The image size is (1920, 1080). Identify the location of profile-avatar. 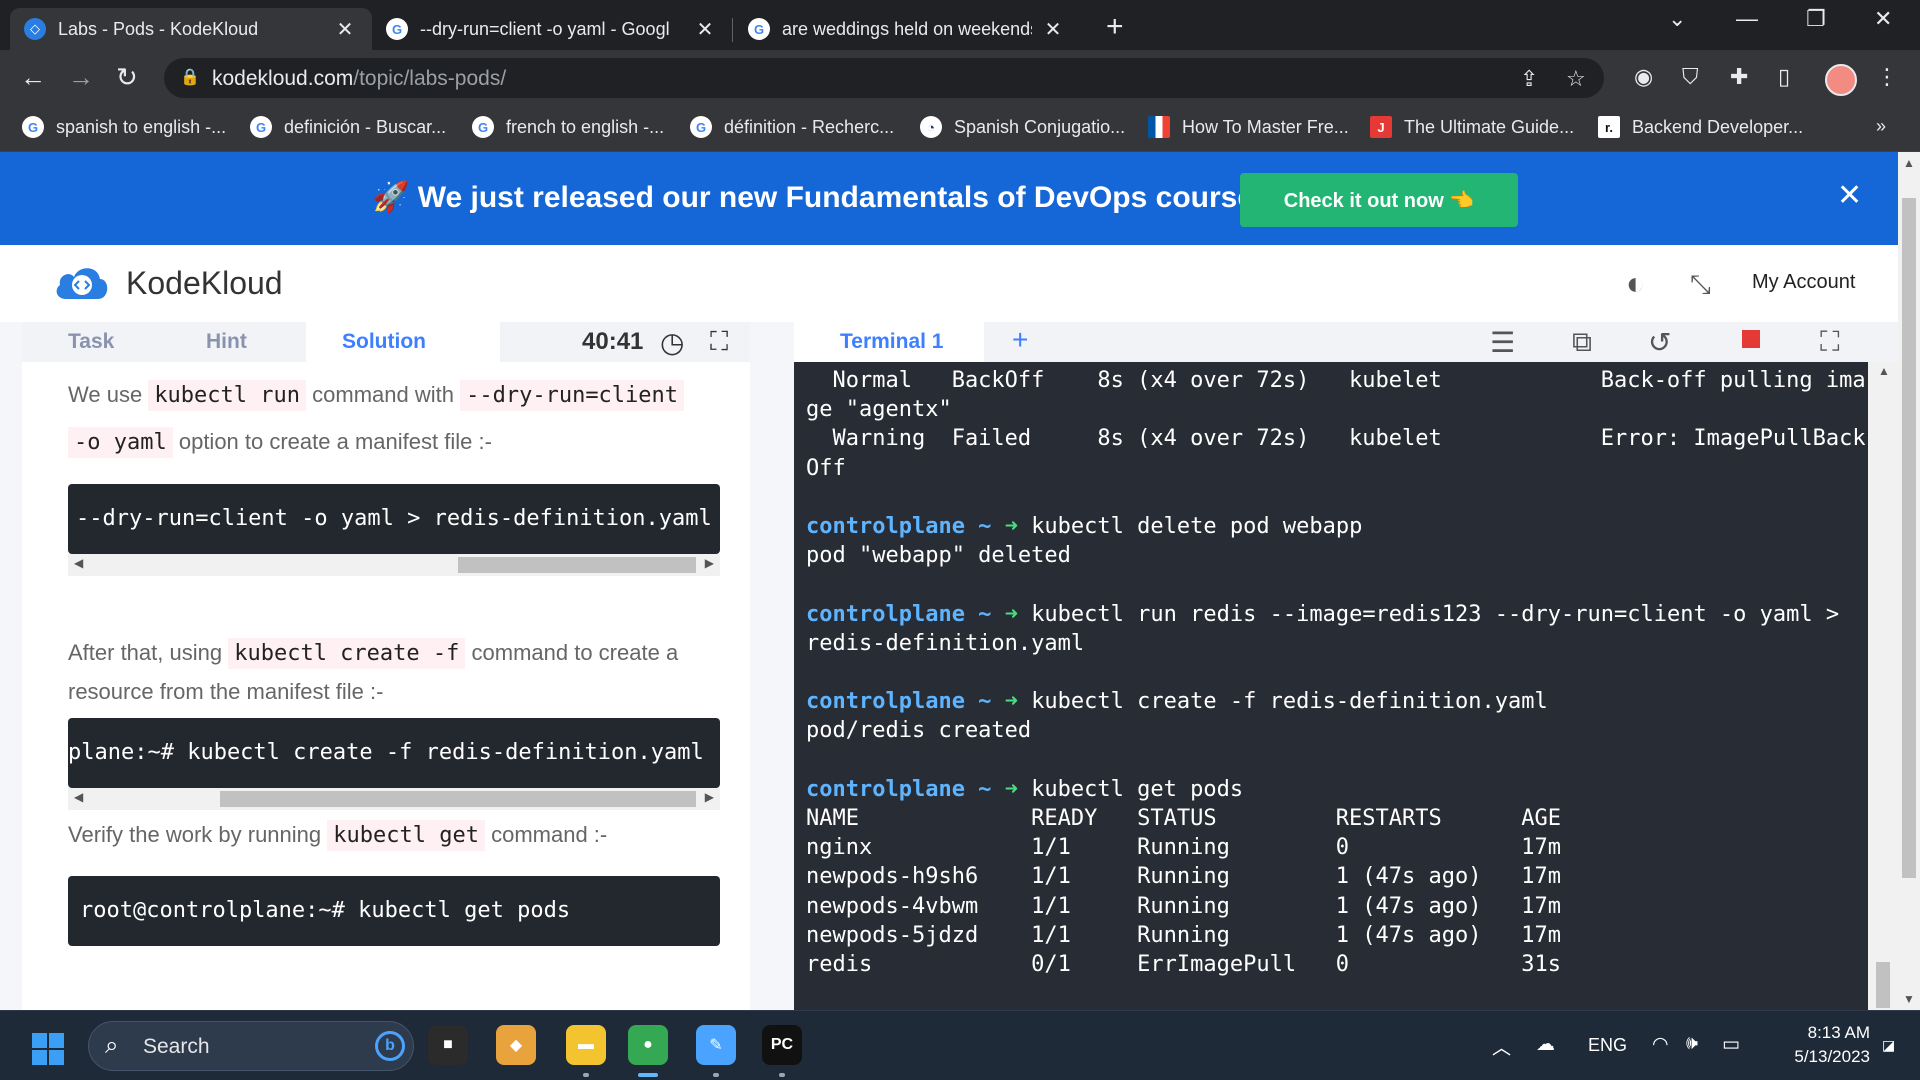
(1841, 80).